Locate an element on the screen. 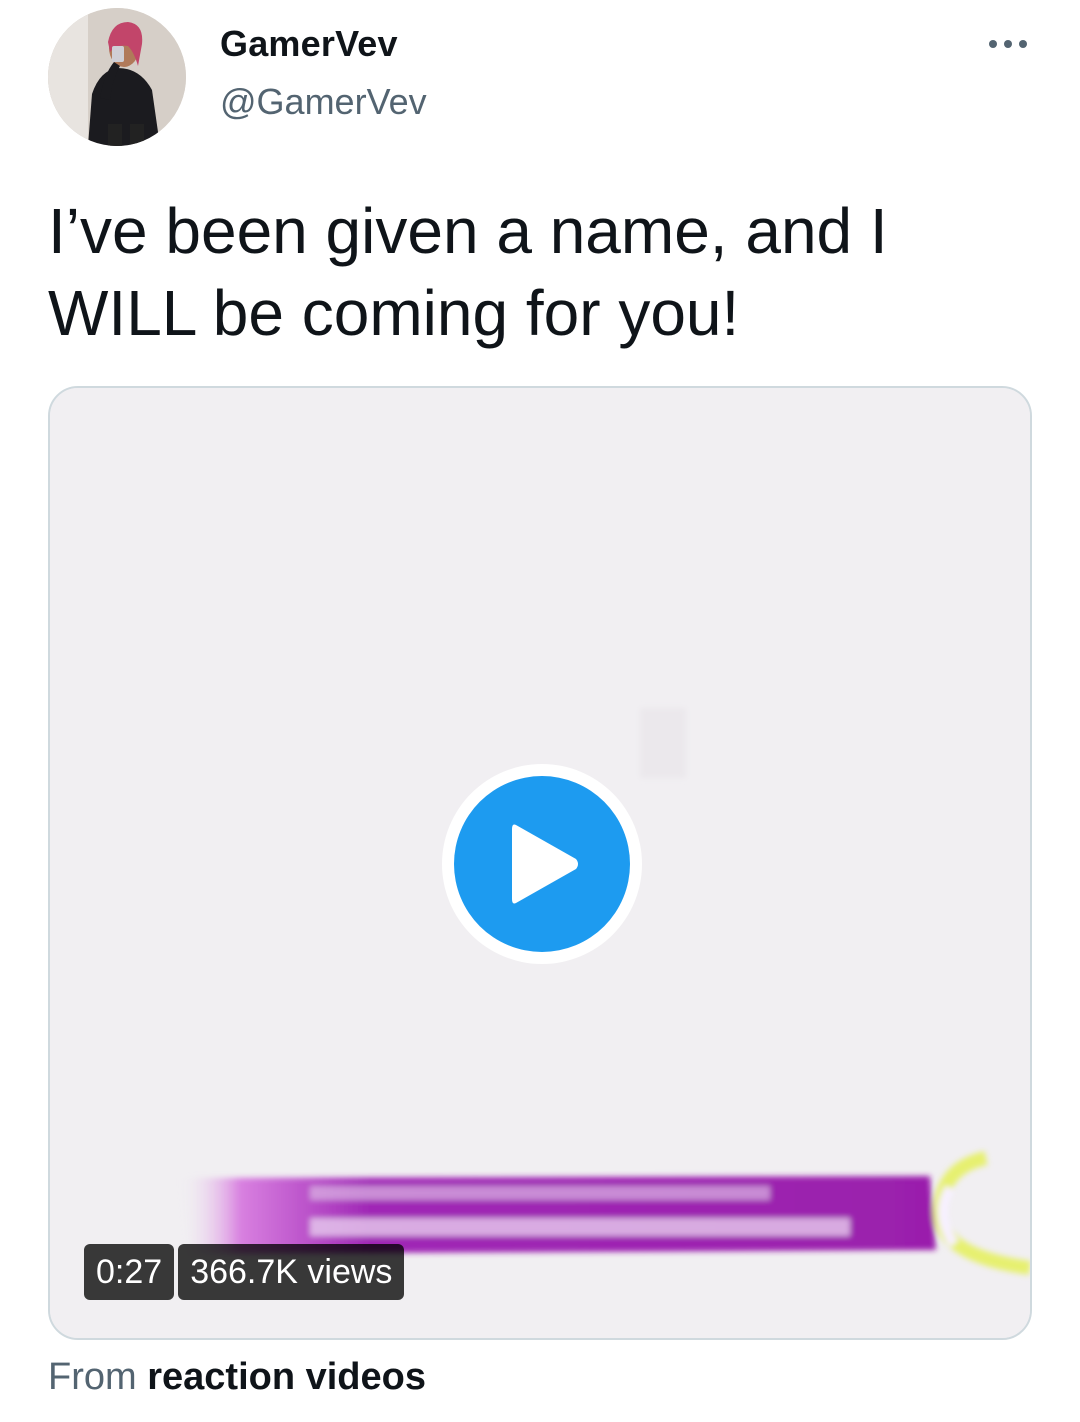  more-options-button is located at coordinates (1008, 44).